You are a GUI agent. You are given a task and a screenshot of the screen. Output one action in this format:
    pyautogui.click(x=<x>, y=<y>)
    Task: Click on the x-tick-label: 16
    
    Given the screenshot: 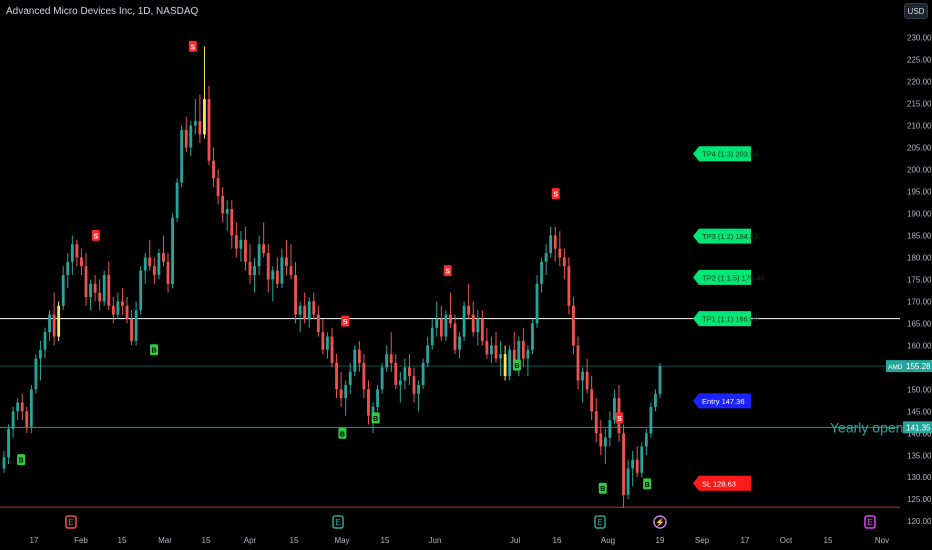 What is the action you would take?
    pyautogui.click(x=557, y=540)
    